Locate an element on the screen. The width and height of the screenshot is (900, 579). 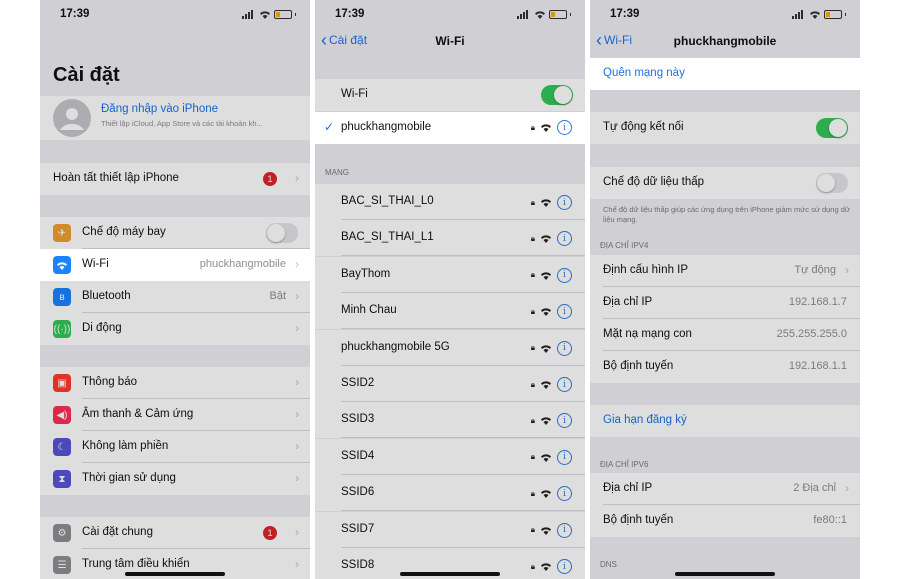
configure-ip-row: Định cấu hình IP Tự động › is located at coordinates (725, 271).